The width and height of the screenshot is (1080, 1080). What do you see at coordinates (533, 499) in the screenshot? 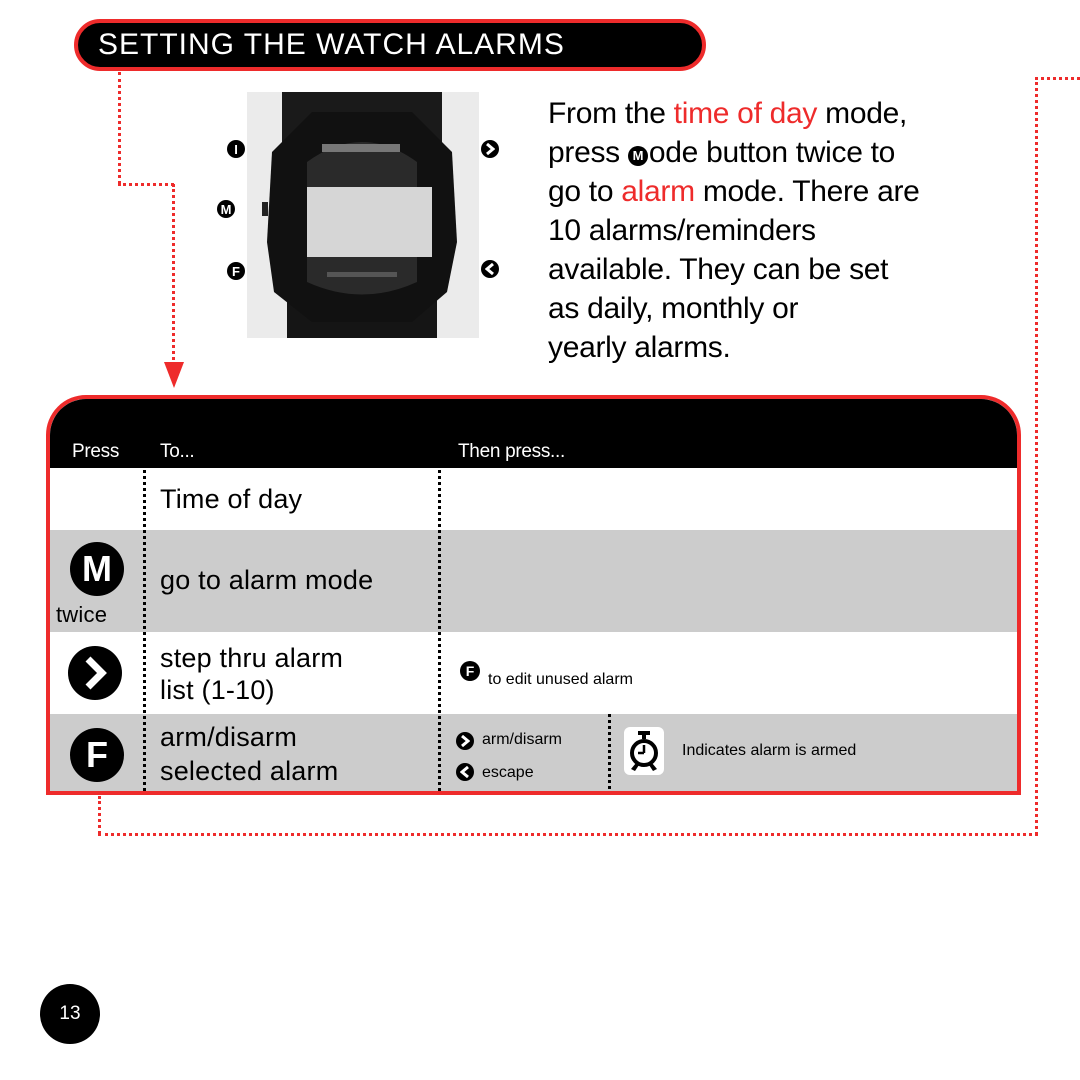
I see `table-row: Time of day` at bounding box center [533, 499].